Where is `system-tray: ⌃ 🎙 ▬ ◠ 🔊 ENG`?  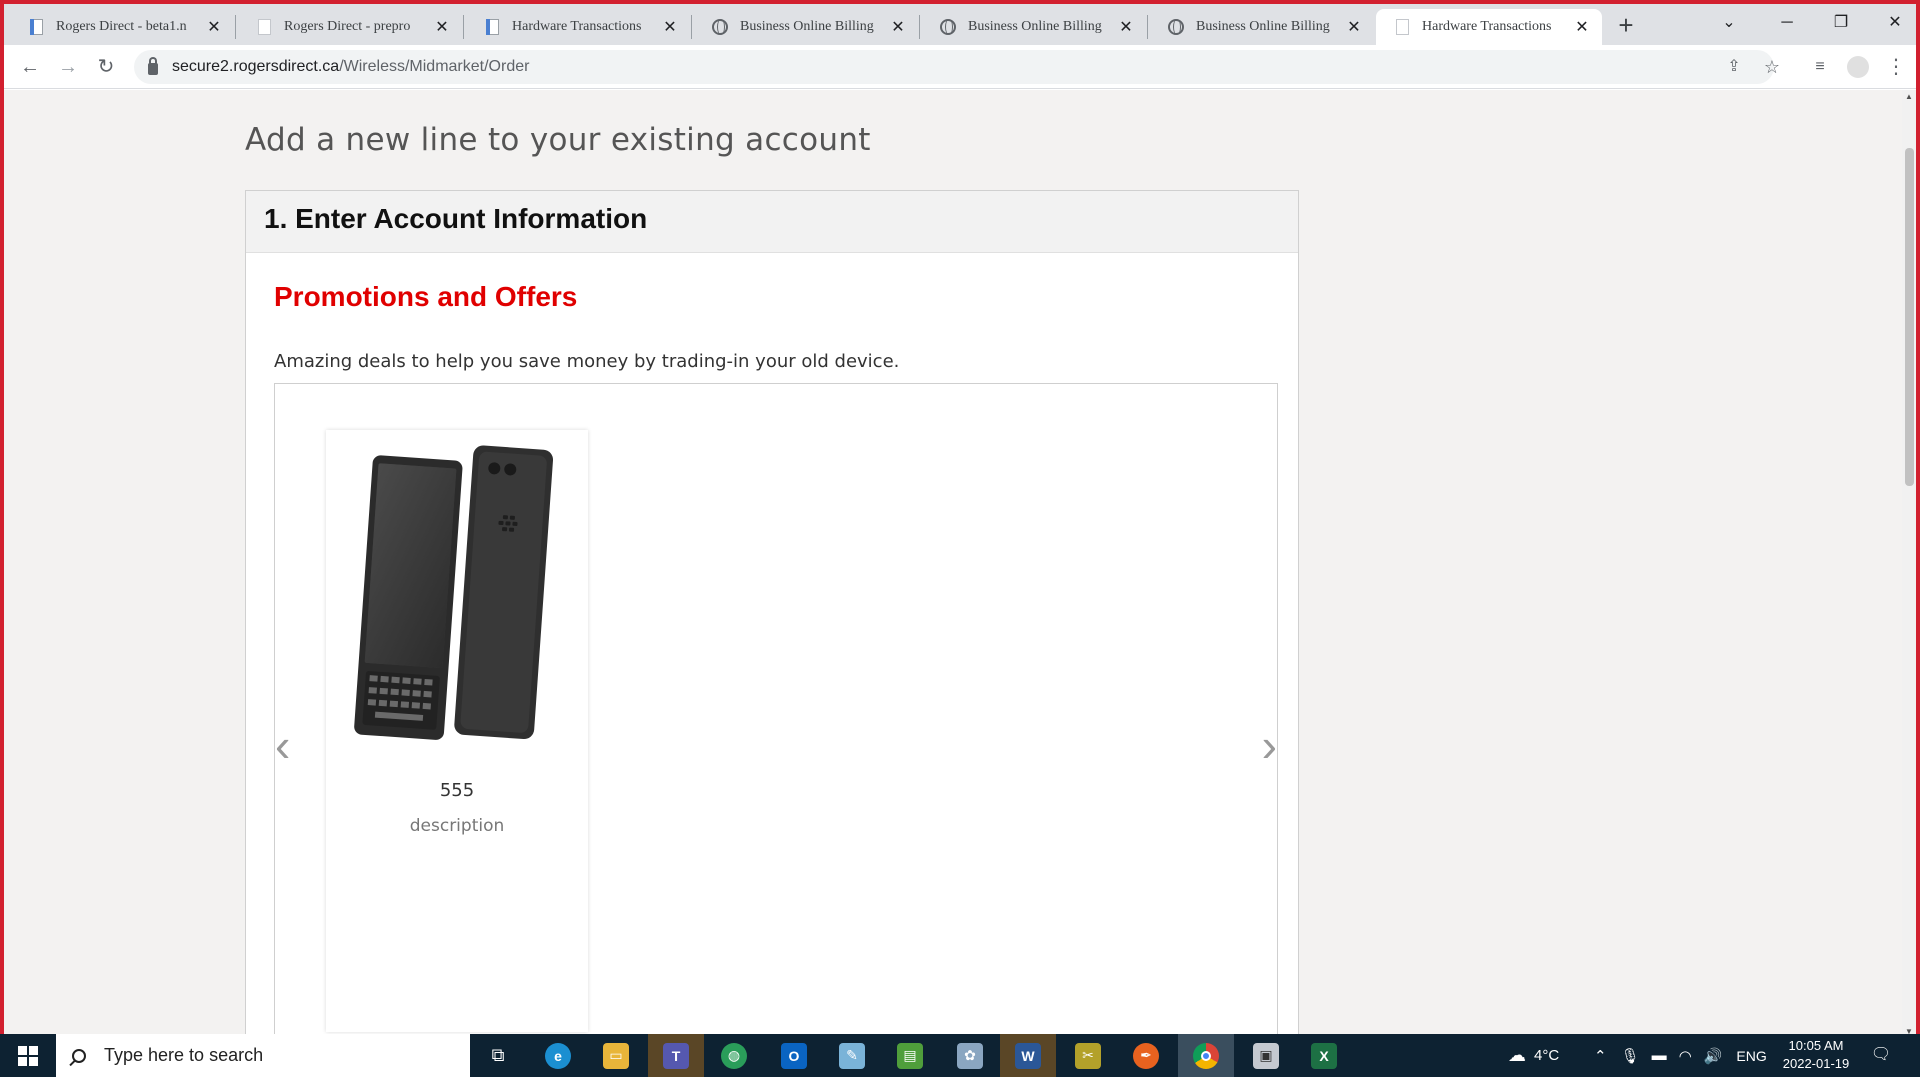
system-tray: ⌃ 🎙 ▬ ◠ 🔊 ENG is located at coordinates (1680, 1055).